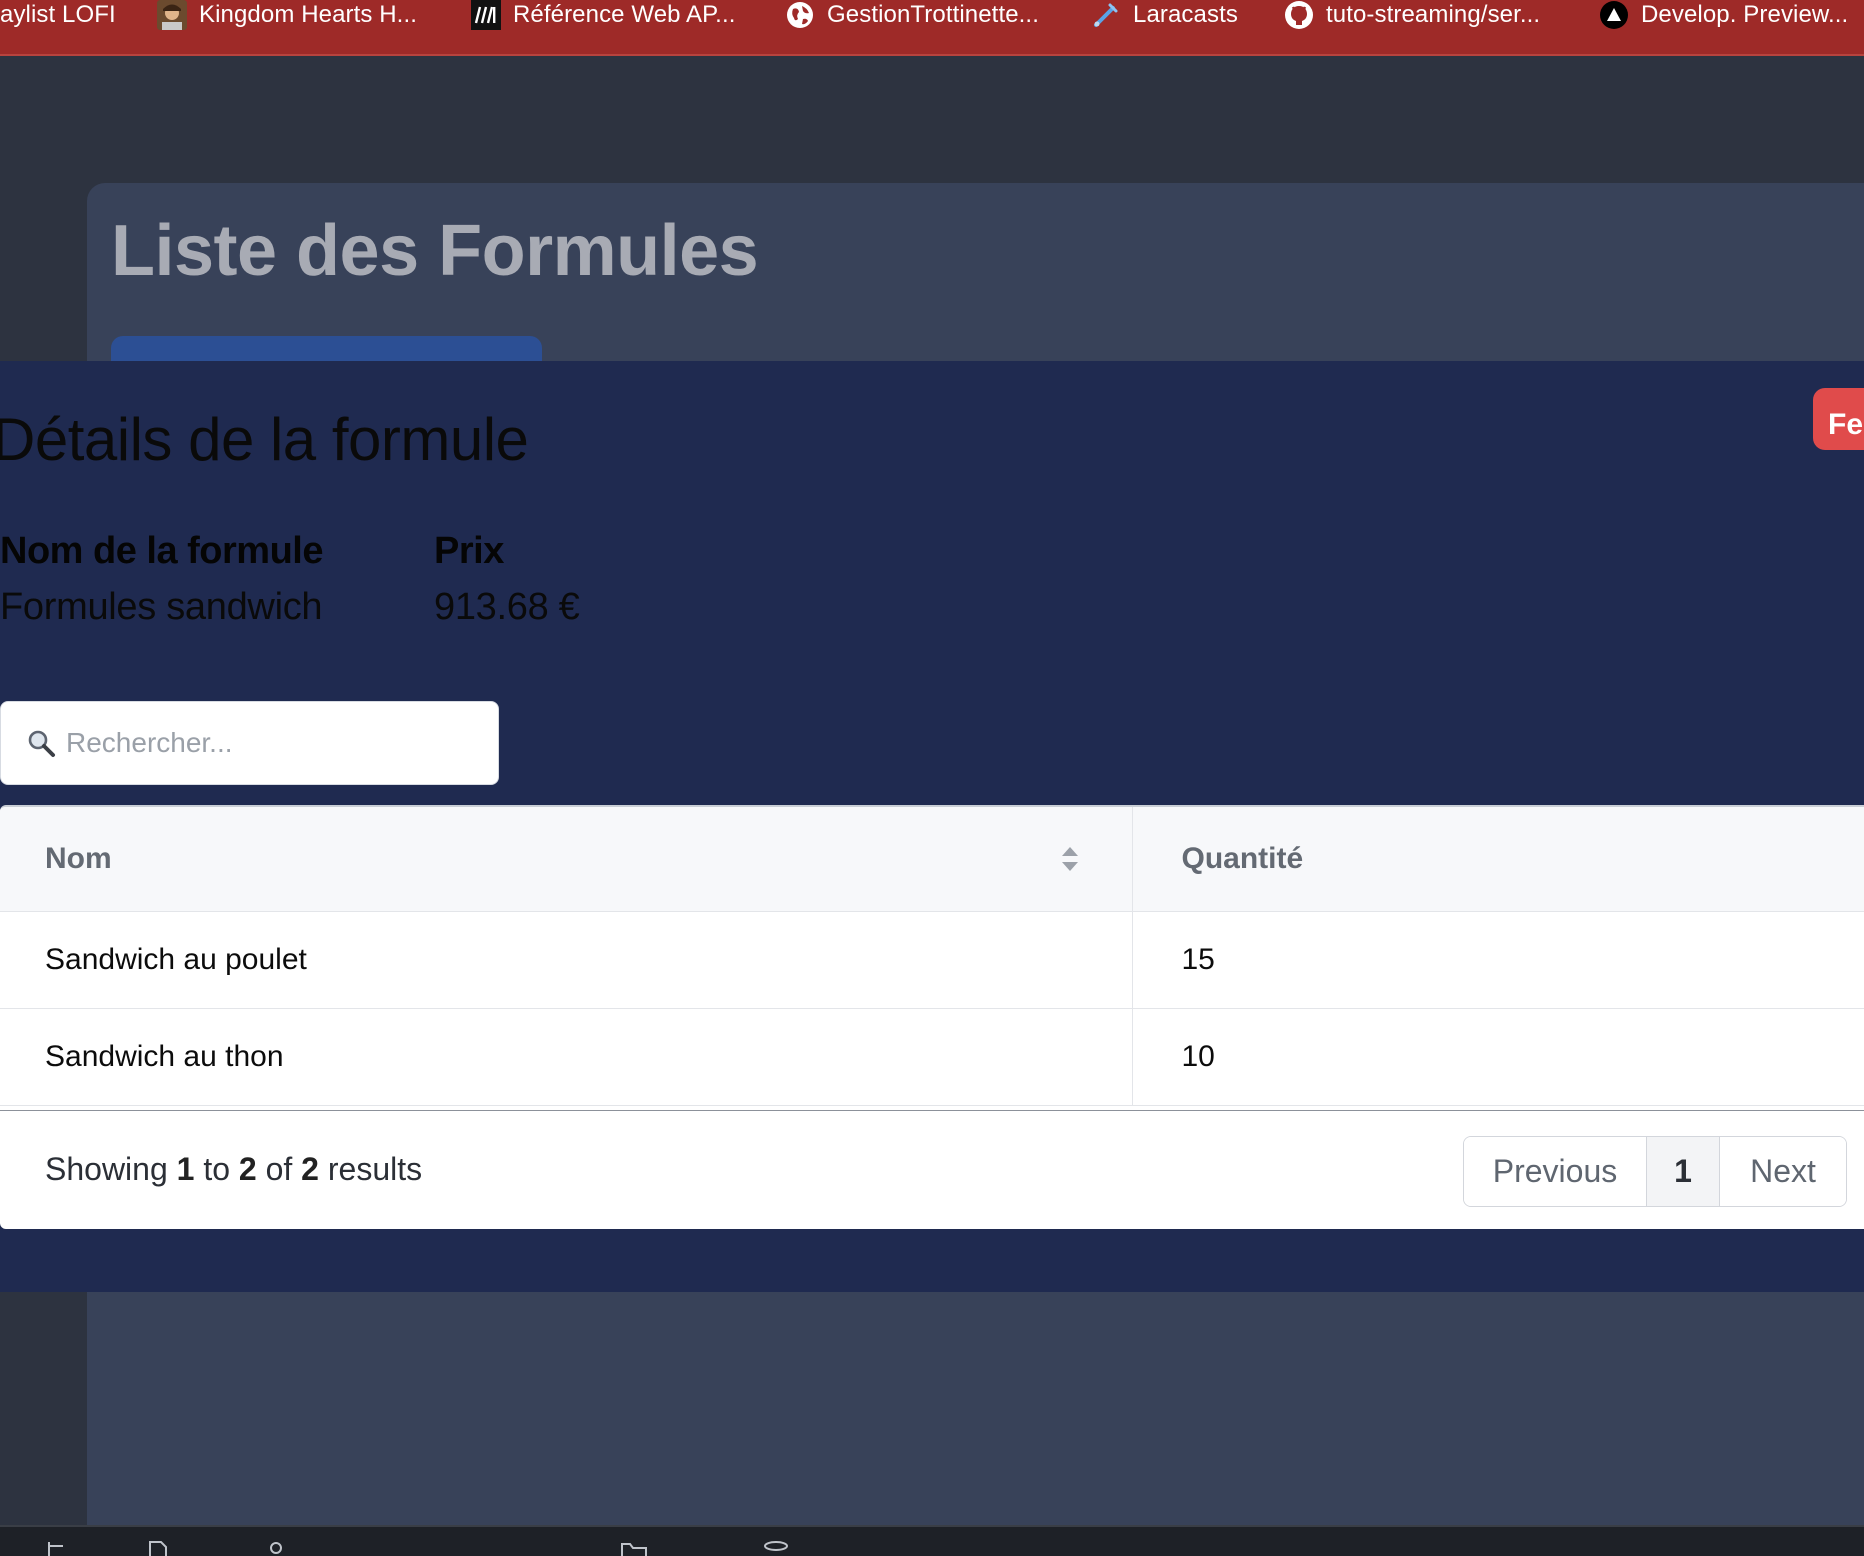  I want to click on triangle-logo-icon, so click(1614, 15).